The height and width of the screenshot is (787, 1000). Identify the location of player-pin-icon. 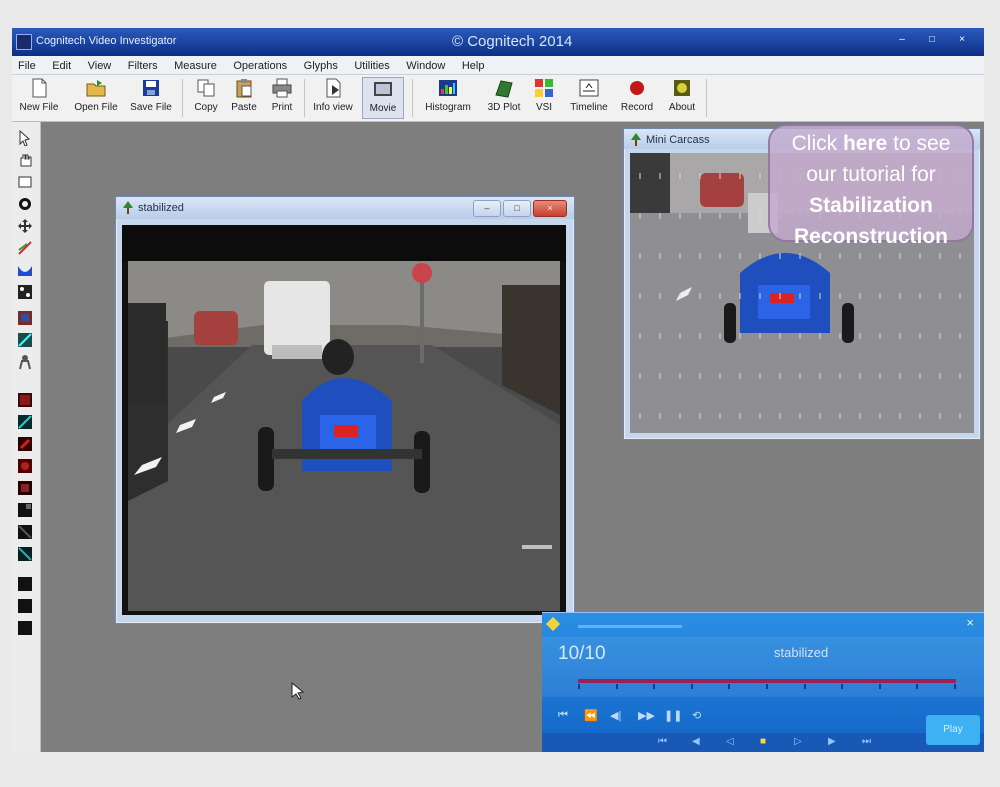
(553, 624).